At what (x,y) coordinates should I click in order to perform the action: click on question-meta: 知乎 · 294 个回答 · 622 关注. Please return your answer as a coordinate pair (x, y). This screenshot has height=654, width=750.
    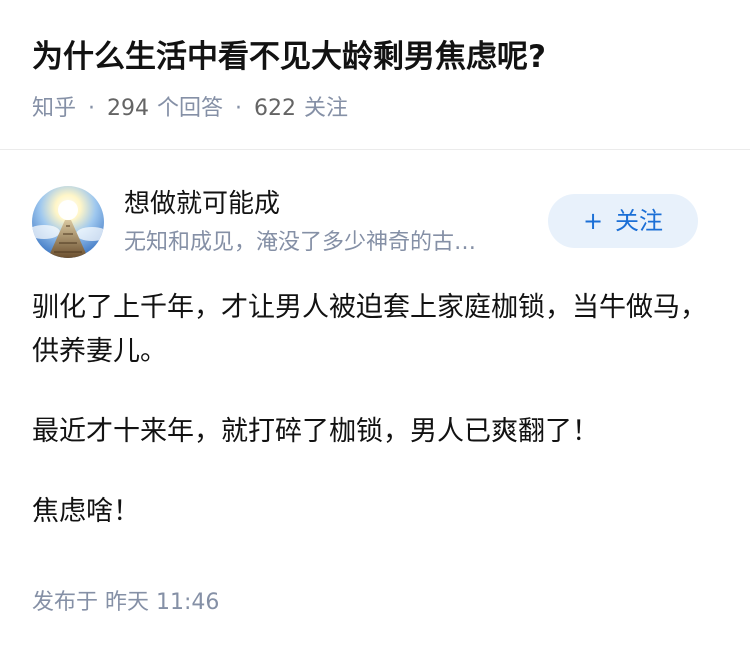
    Looking at the image, I should click on (190, 109).